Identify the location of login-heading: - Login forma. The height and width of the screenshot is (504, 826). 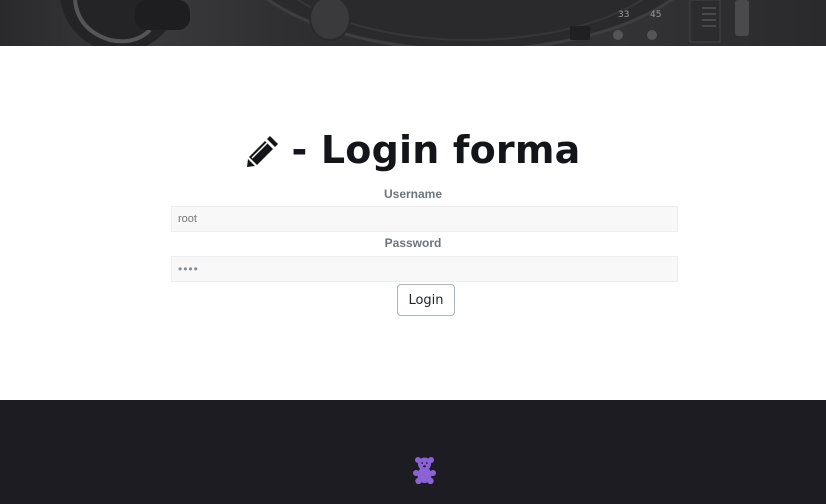
(413, 150).